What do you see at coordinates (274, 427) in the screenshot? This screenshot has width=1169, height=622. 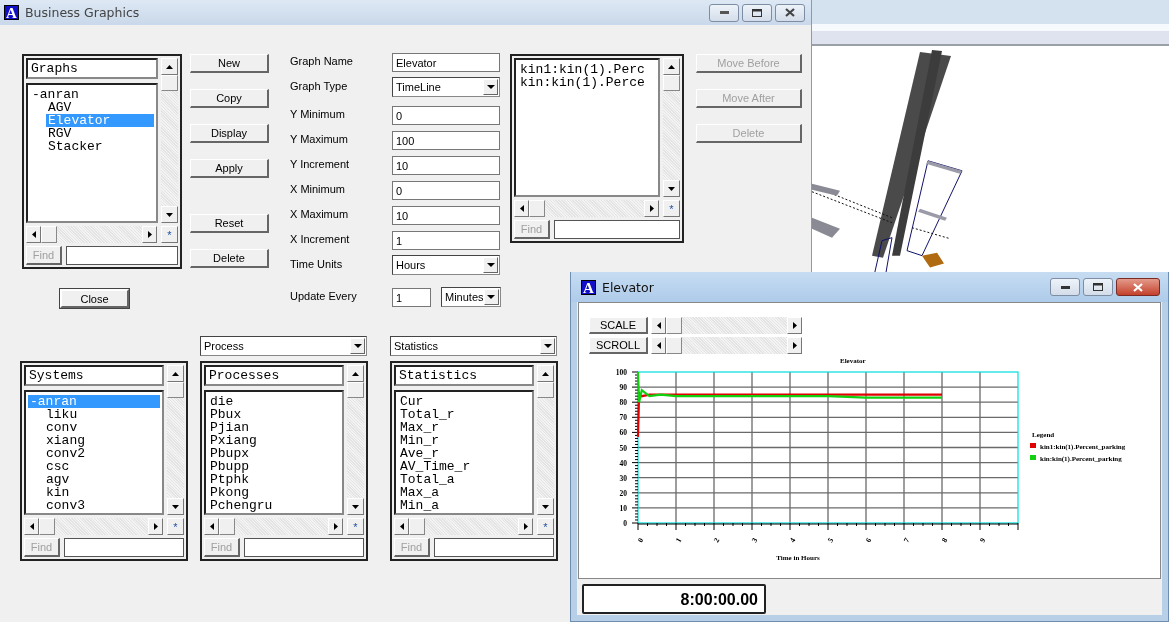 I see `tree-item: Pjian` at bounding box center [274, 427].